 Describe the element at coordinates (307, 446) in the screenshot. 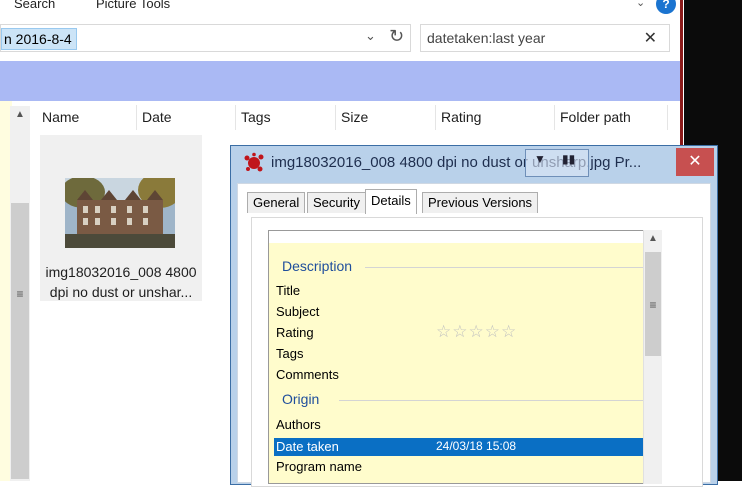

I see `prop-date-taken-label: Date taken` at that location.